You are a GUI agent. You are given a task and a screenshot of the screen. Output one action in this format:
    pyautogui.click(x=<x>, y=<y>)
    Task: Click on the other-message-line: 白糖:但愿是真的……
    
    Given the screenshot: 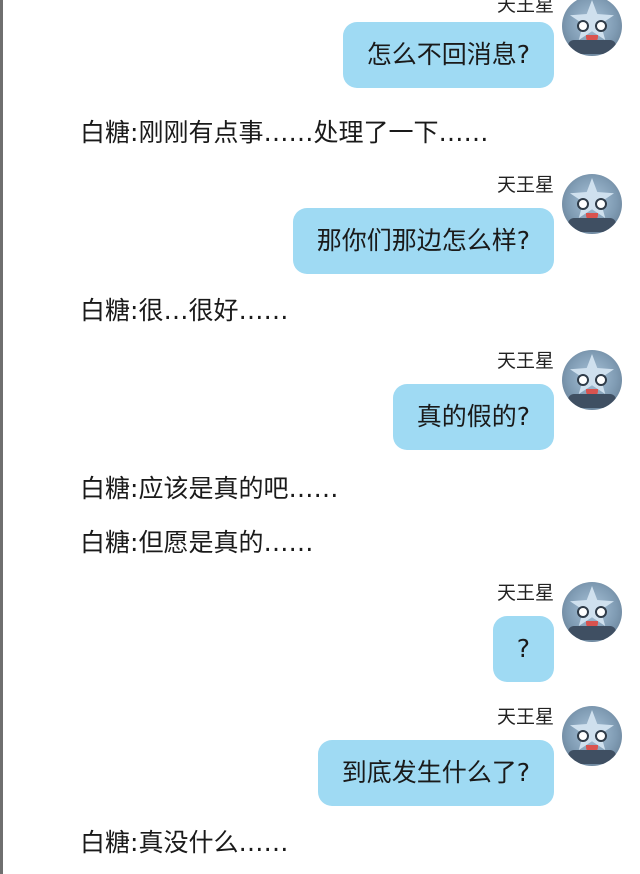 What is the action you would take?
    pyautogui.click(x=196, y=543)
    